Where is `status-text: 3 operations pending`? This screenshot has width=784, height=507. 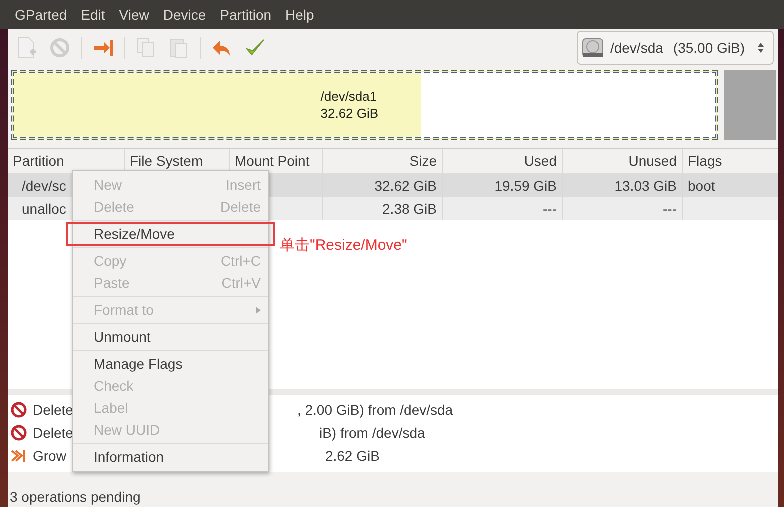 status-text: 3 operations pending is located at coordinates (75, 497).